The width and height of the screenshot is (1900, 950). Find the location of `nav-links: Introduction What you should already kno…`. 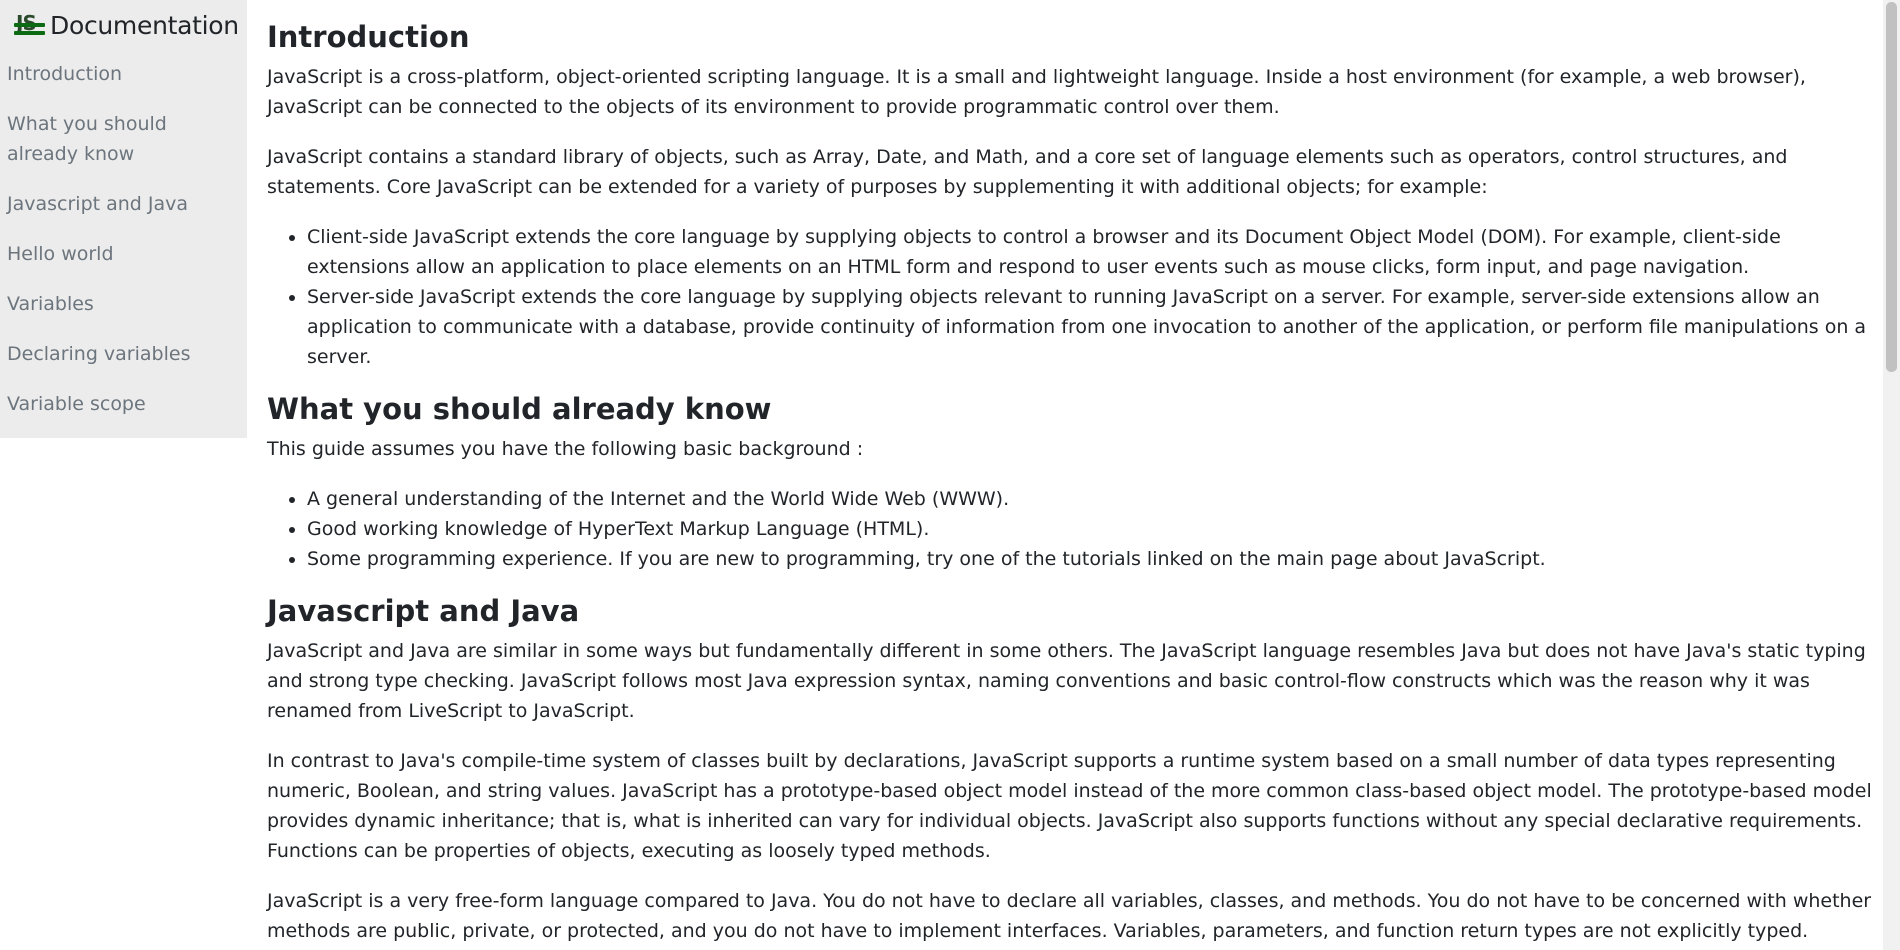

nav-links: Introduction What you should already kno… is located at coordinates (125, 249).